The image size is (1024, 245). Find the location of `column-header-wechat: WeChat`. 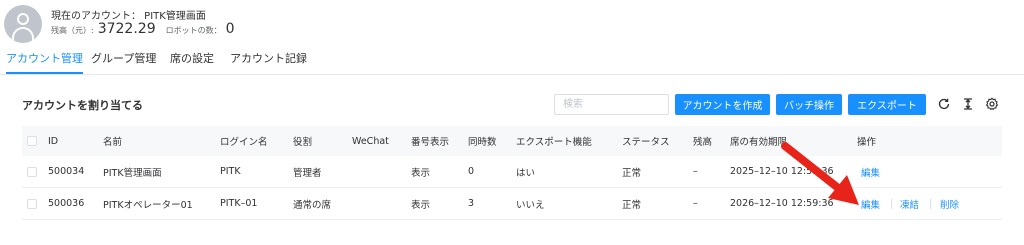

column-header-wechat: WeChat is located at coordinates (370, 141).